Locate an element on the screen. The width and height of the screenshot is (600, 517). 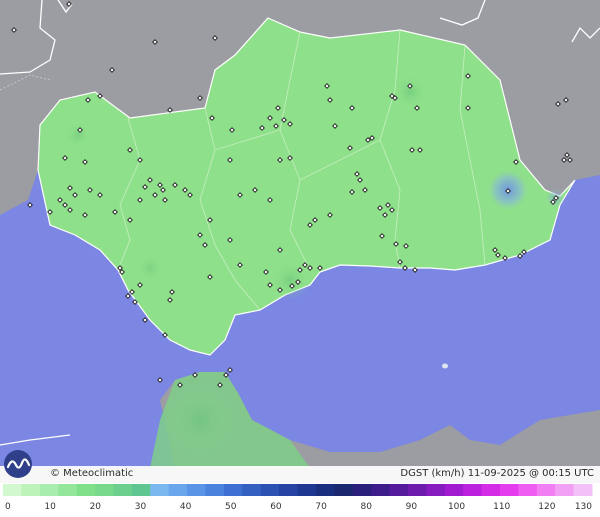
legend-tick-label: 100 is located at coordinates (456, 507).